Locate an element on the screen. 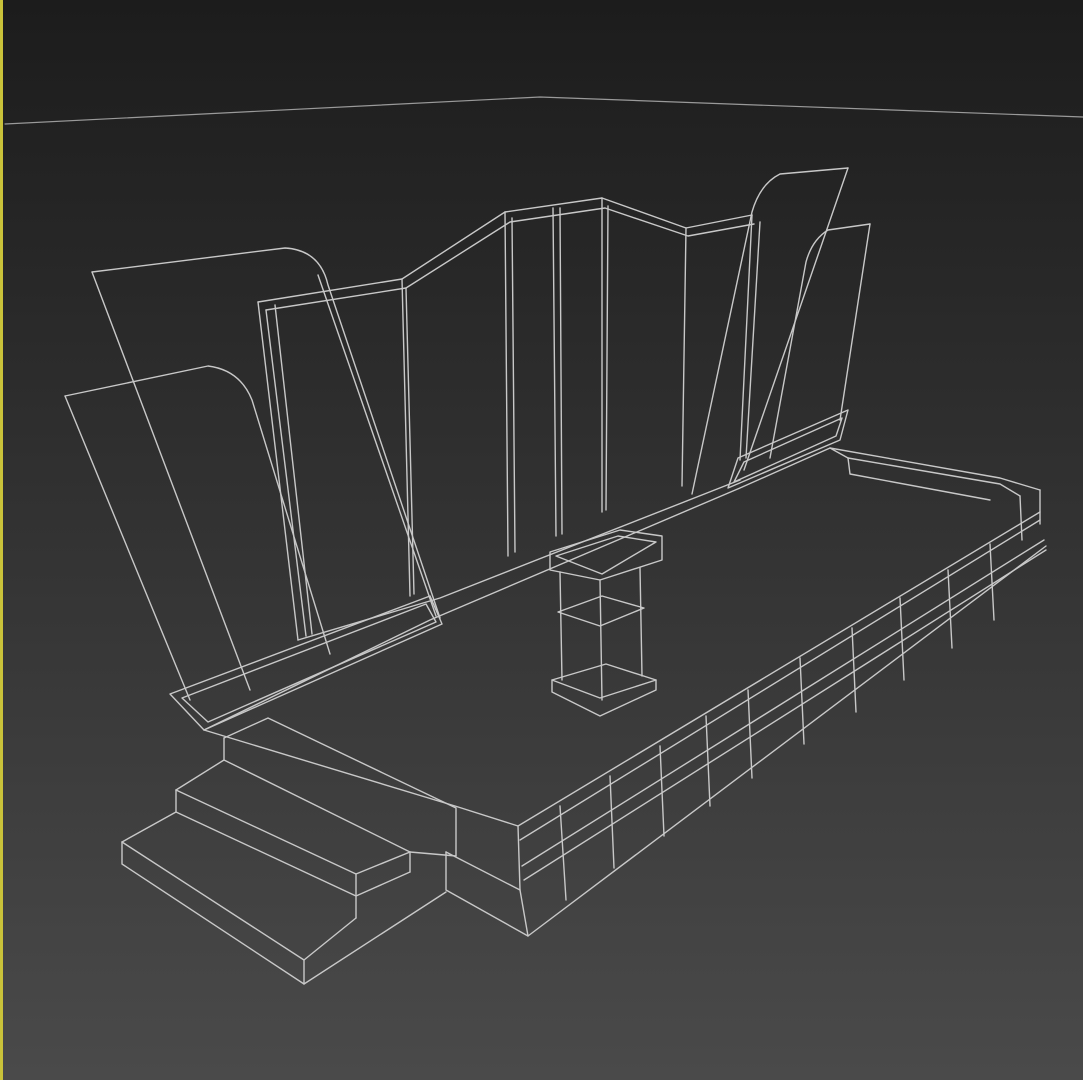 The image size is (1083, 1080). stage-steps is located at coordinates (289, 851).